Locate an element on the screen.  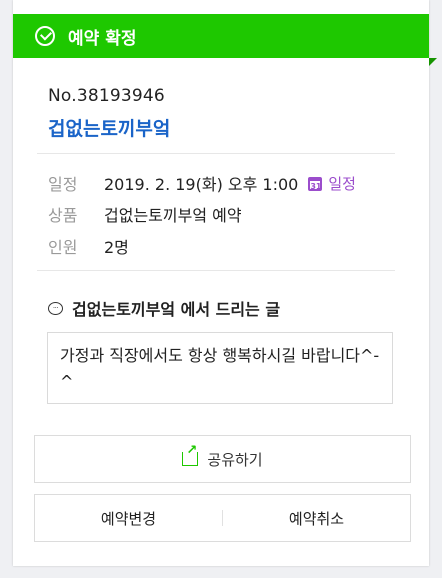
people-row: 인원 2명 is located at coordinates (88, 246).